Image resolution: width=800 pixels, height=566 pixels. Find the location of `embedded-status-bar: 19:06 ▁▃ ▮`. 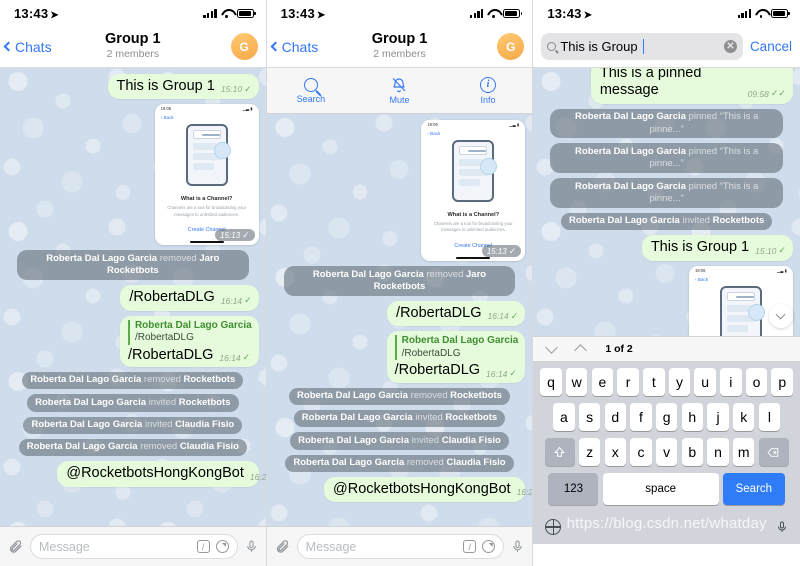

embedded-status-bar: 19:06 ▁▃ ▮ is located at coordinates (741, 270).